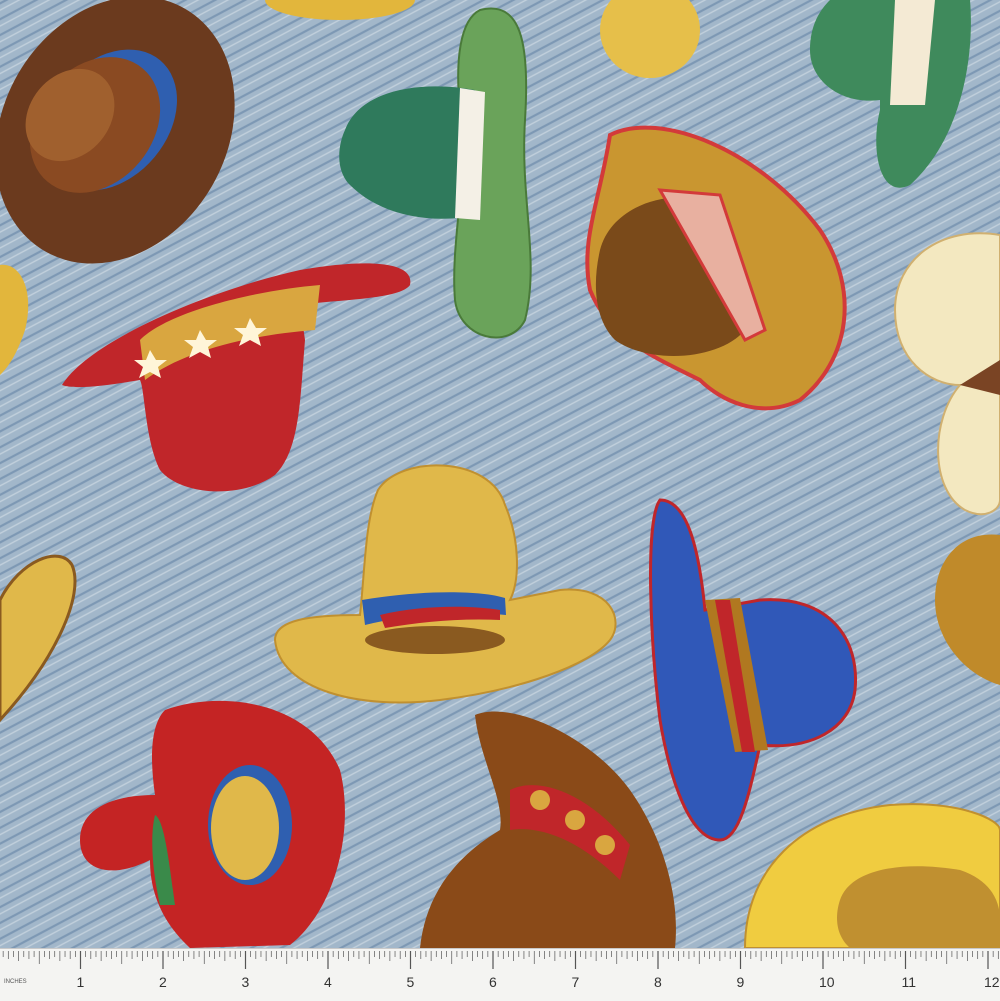 The height and width of the screenshot is (1001, 1000). I want to click on ruler-number: 8, so click(658, 982).